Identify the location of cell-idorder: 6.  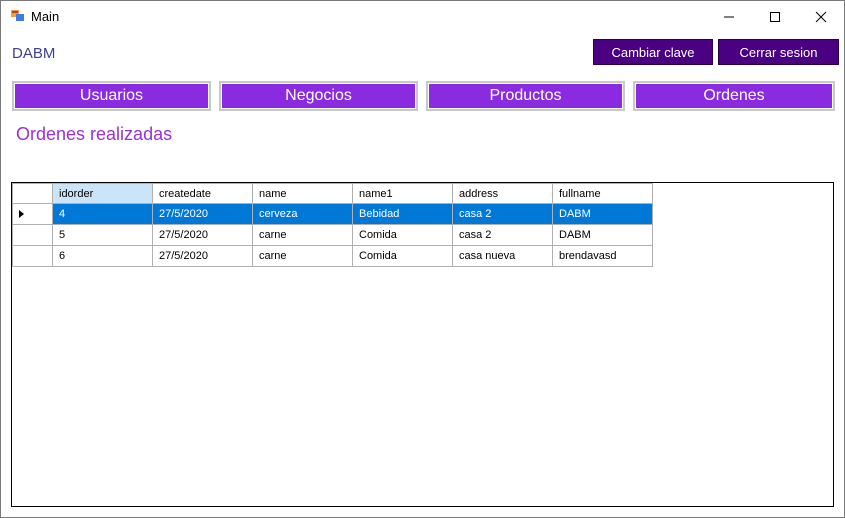
(102, 256).